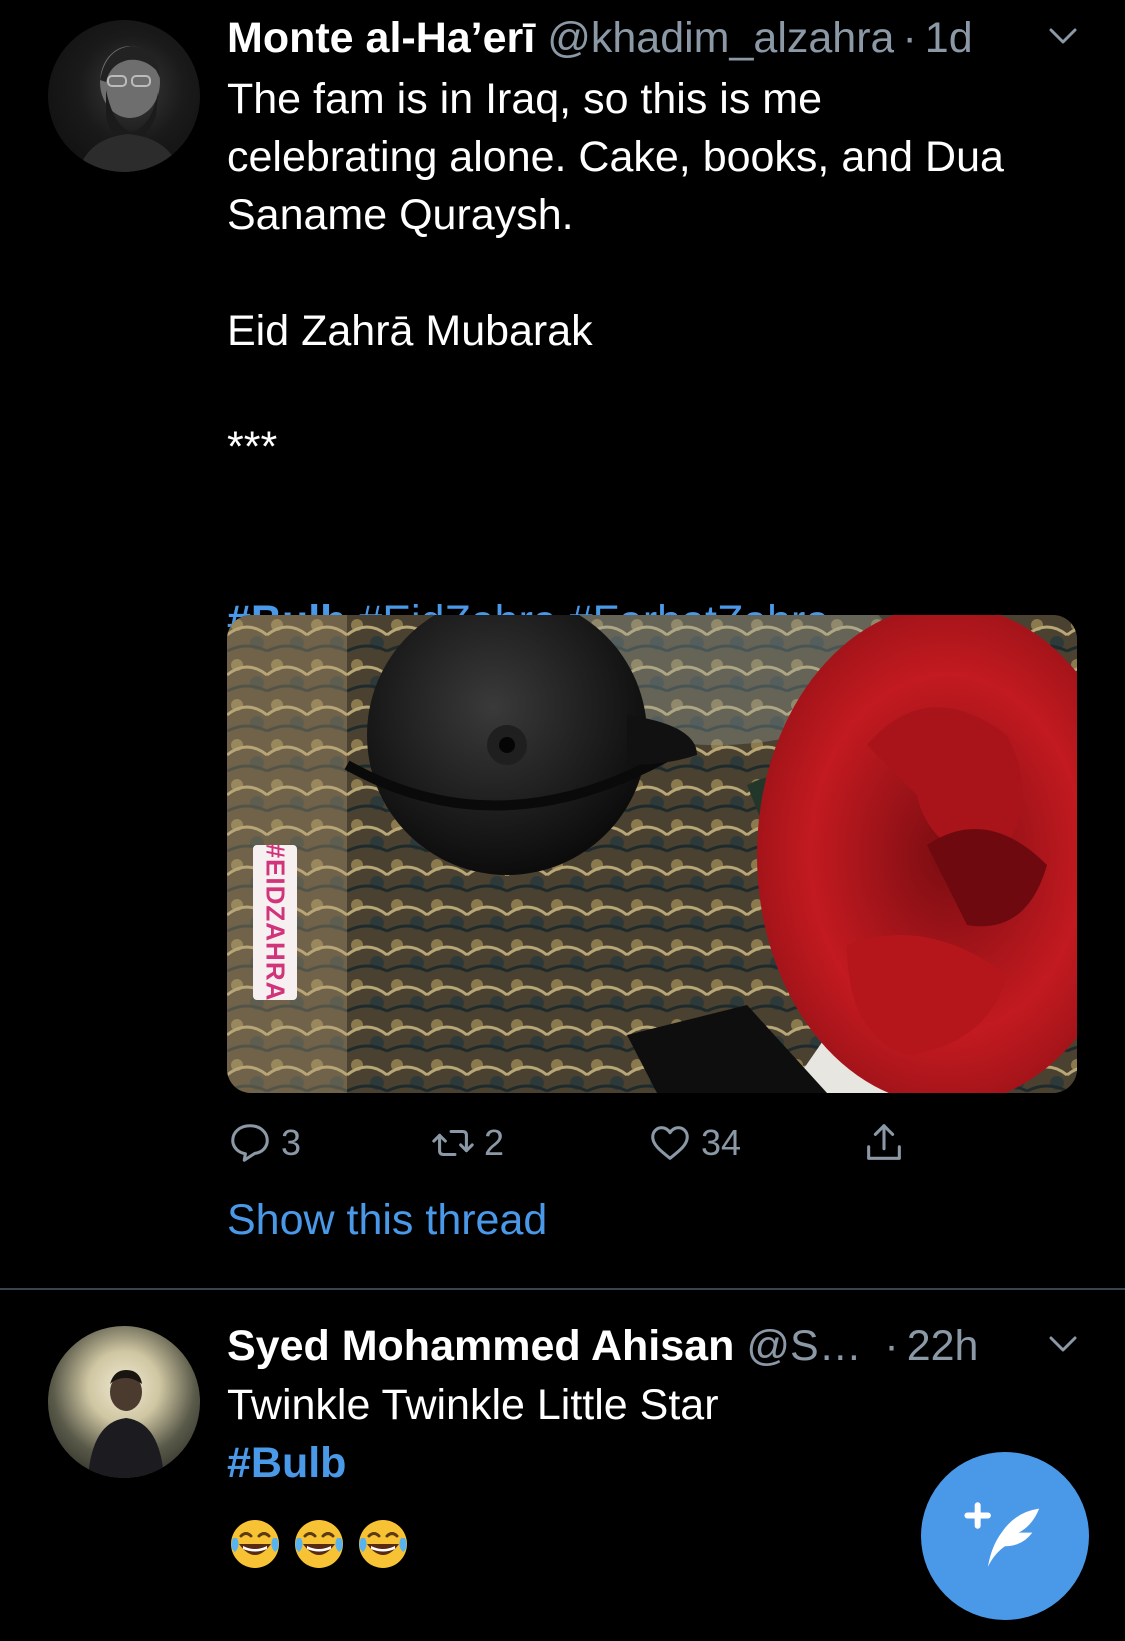 The image size is (1125, 1641). Describe the element at coordinates (943, 1346) in the screenshot. I see `timestamp: 22h` at that location.